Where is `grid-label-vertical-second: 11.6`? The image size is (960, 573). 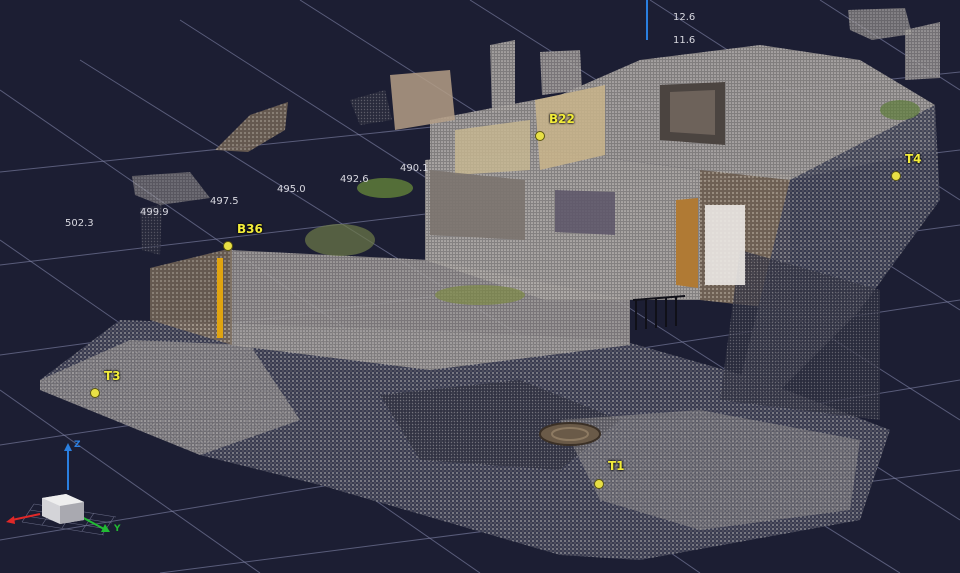
grid-label-vertical-second: 11.6 is located at coordinates (684, 40).